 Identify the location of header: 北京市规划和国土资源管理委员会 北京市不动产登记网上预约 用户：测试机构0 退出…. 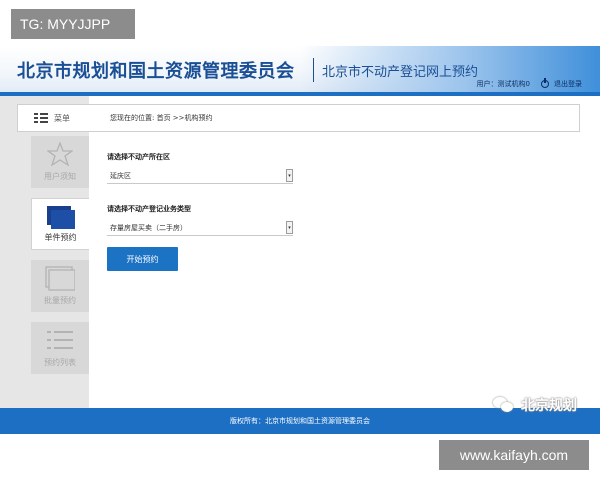
(300, 71).